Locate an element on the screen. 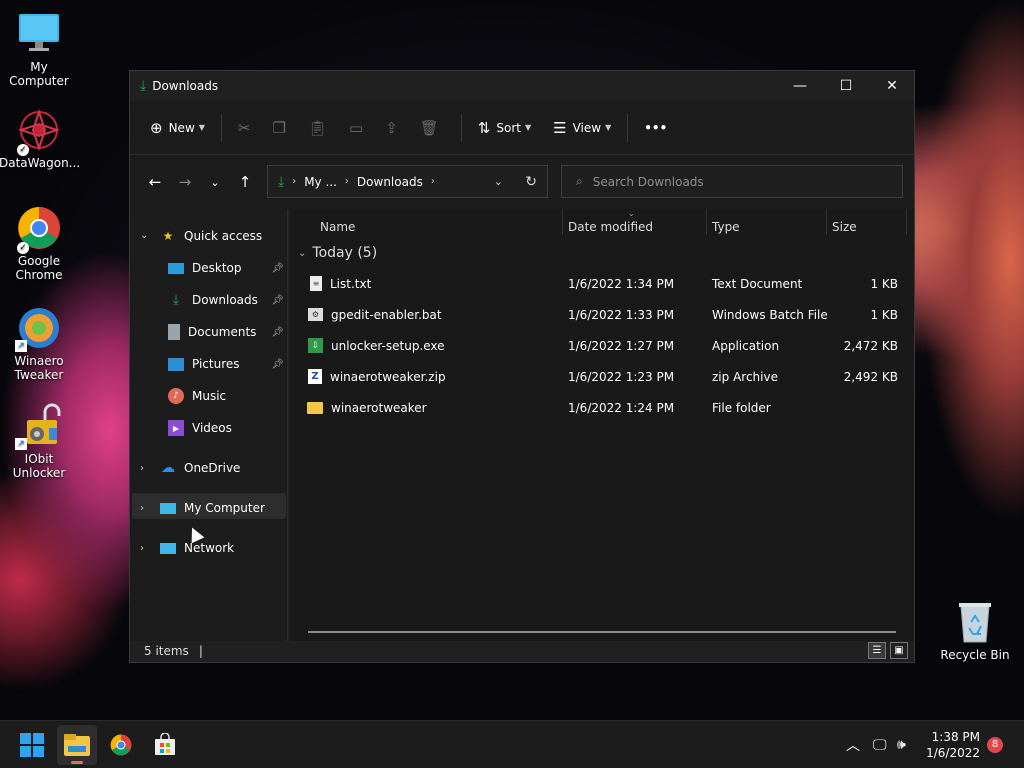 Image resolution: width=1024 pixels, height=768 pixels. recent-locations-button: ⌄ is located at coordinates (215, 182).